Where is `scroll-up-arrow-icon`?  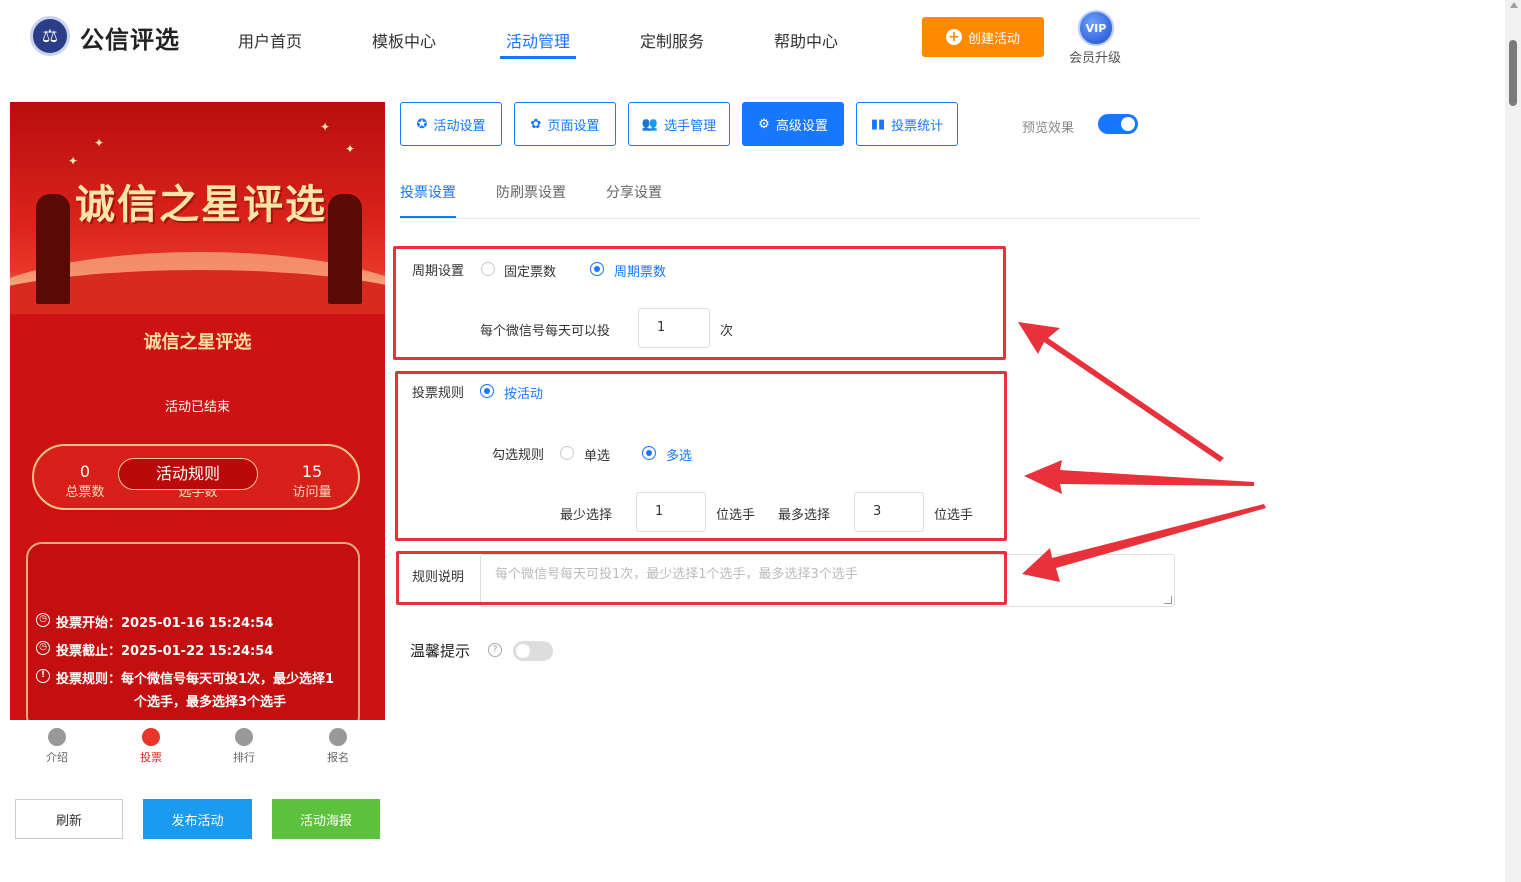
scroll-up-arrow-icon is located at coordinates (1514, 5).